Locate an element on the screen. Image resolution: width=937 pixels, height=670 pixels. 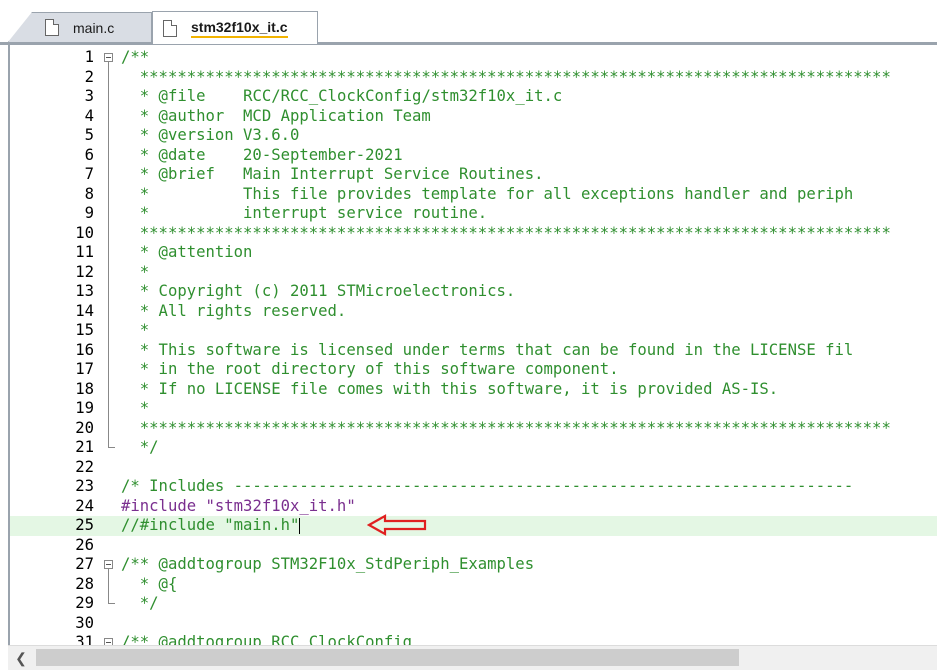
code-text: /** @addtogroup RCC_ClockConfig is located at coordinates (266, 639).